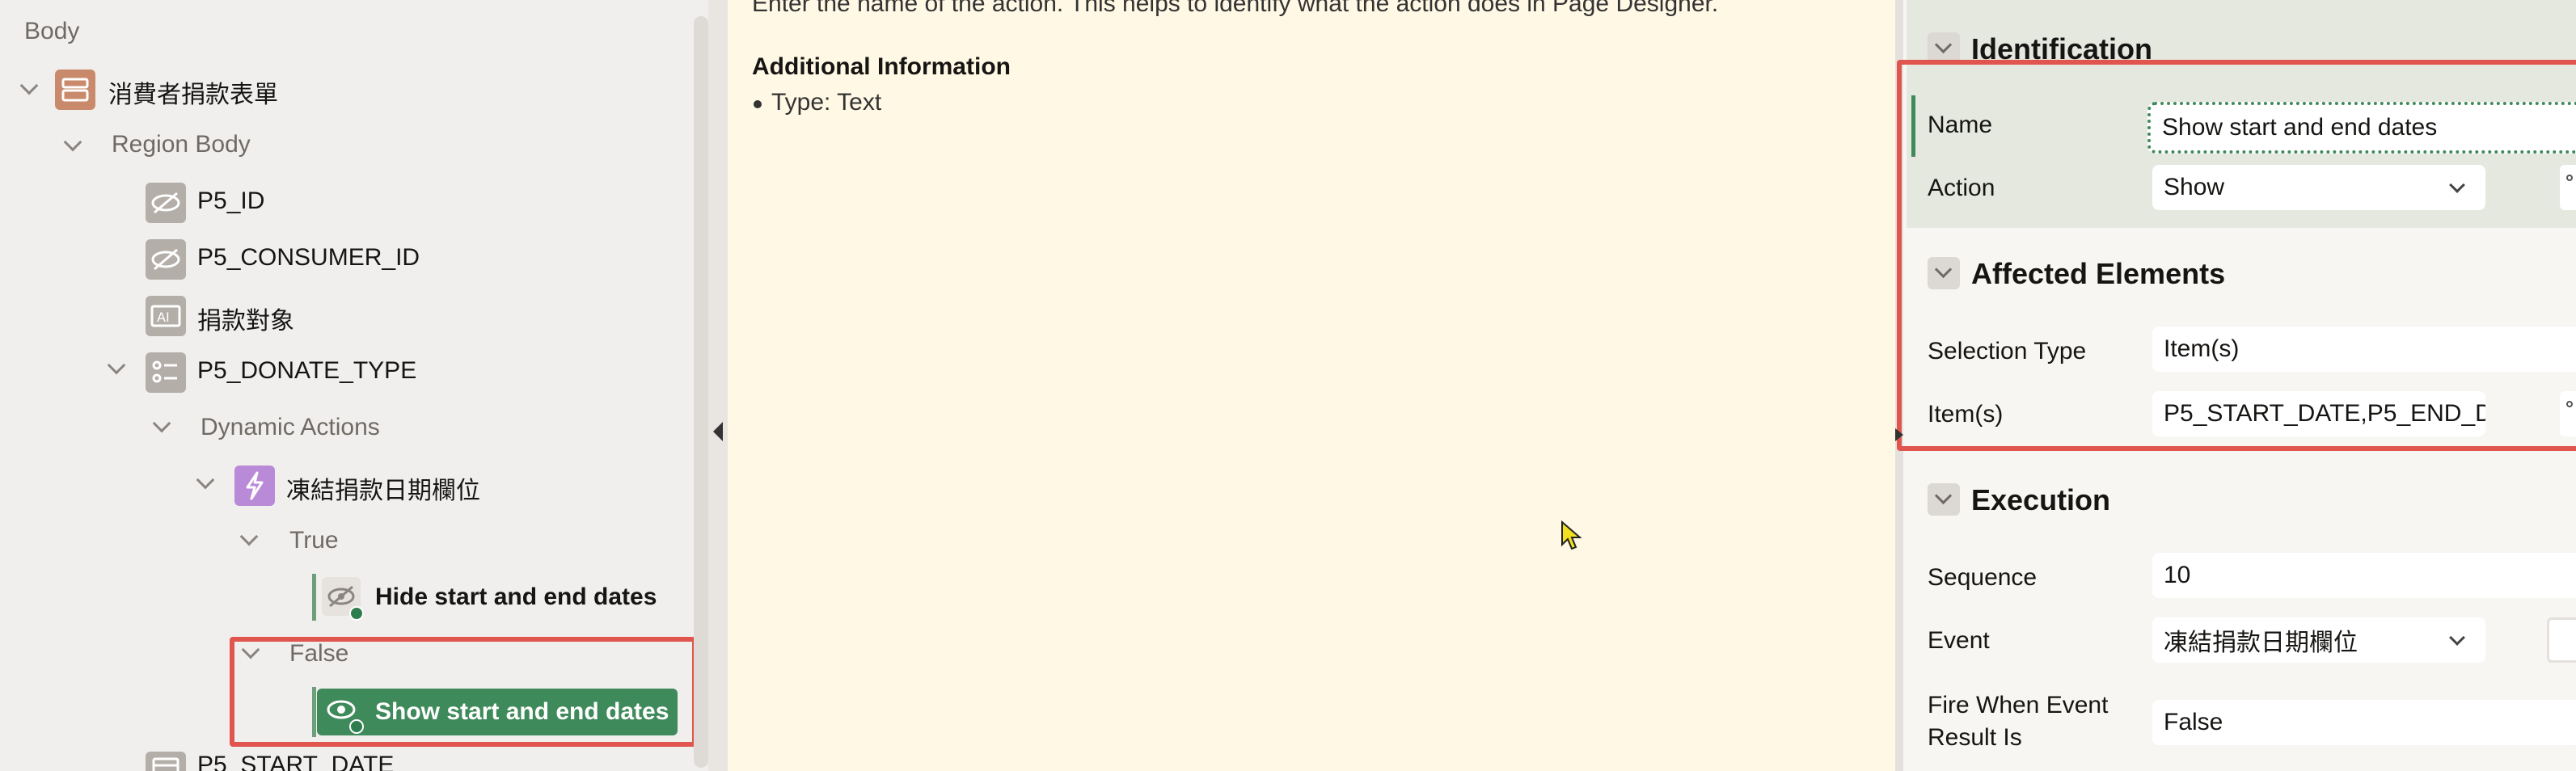 Image resolution: width=2576 pixels, height=771 pixels. Describe the element at coordinates (52, 31) in the screenshot. I see `tree-body-label: Body` at that location.